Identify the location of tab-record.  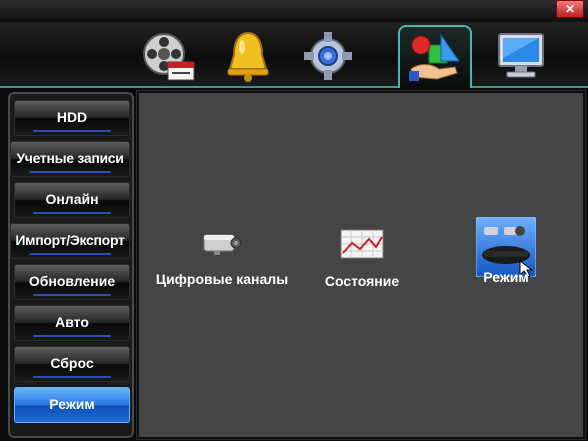
(168, 56).